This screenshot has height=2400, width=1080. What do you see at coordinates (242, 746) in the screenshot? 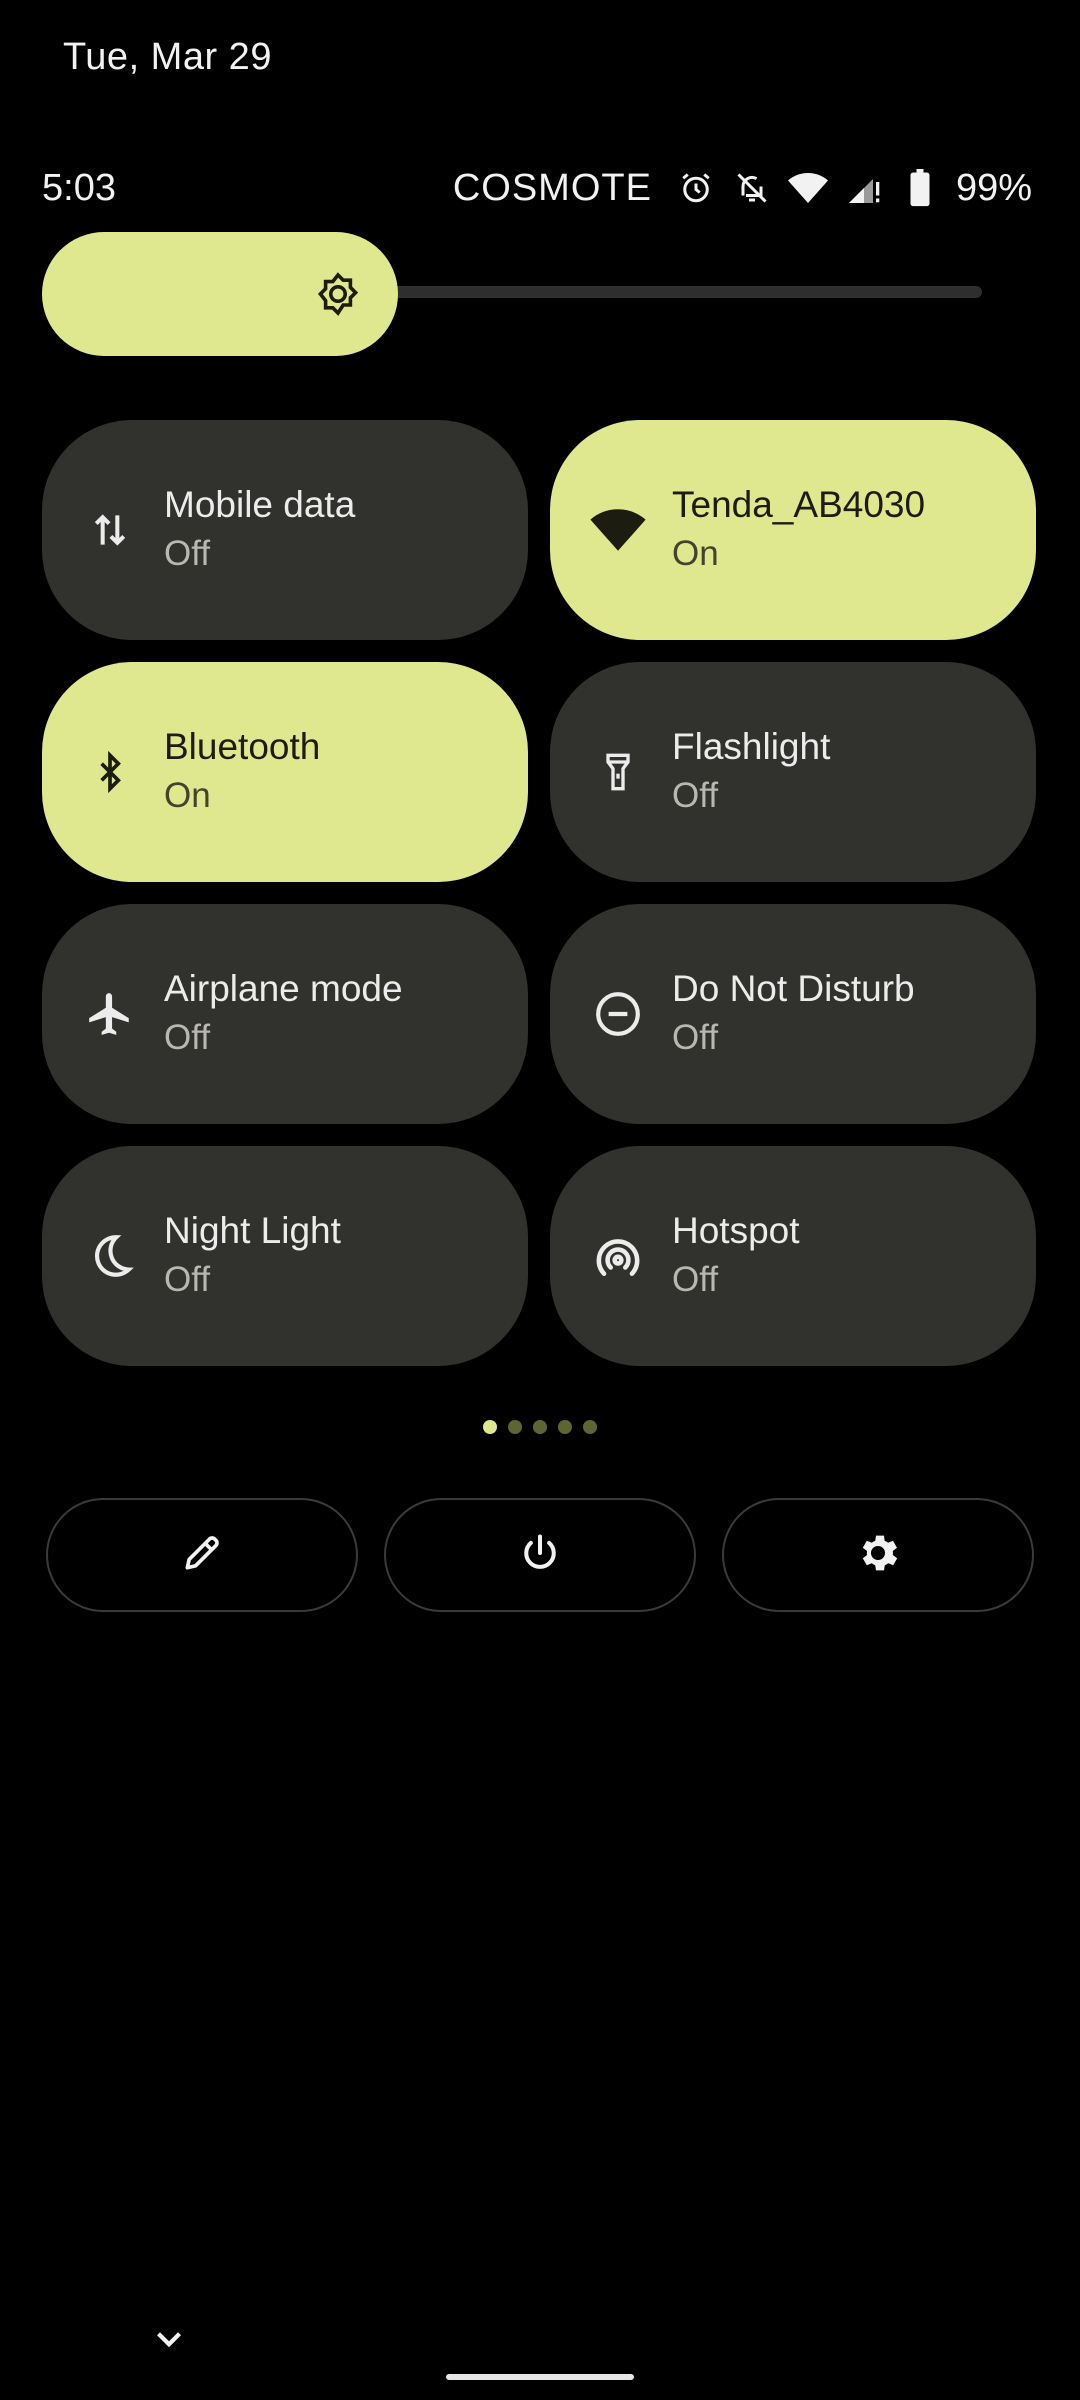
I see `tile-label: Bluetooth` at bounding box center [242, 746].